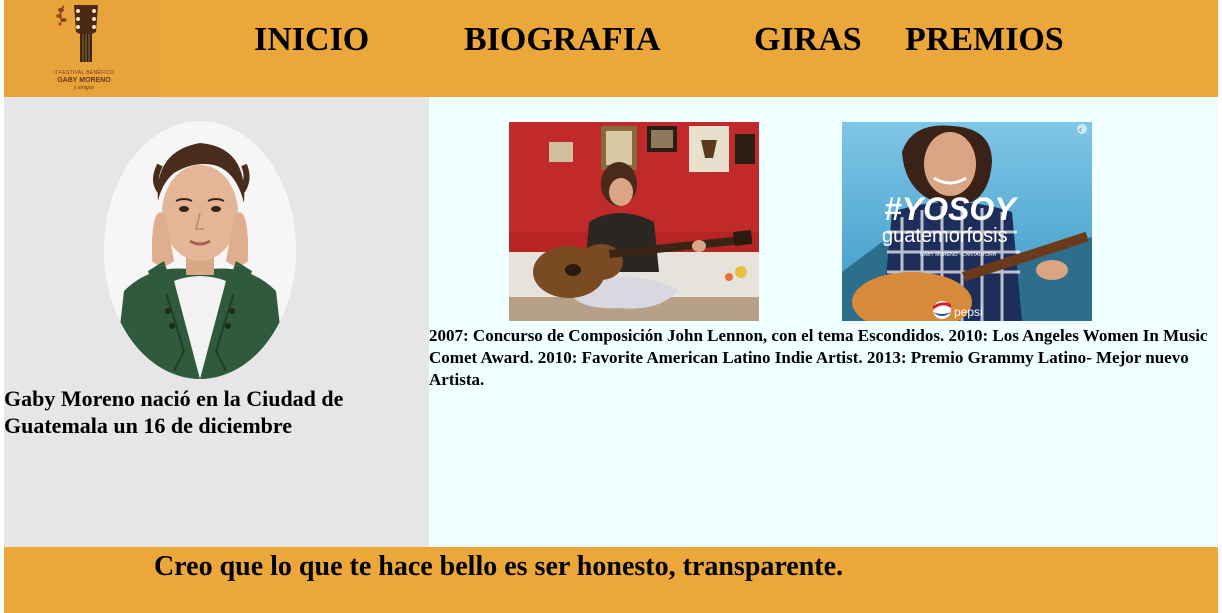  What do you see at coordinates (958, 255) in the screenshot?
I see `svg-text: GABY MORENO - CANTAUTORA` at bounding box center [958, 255].